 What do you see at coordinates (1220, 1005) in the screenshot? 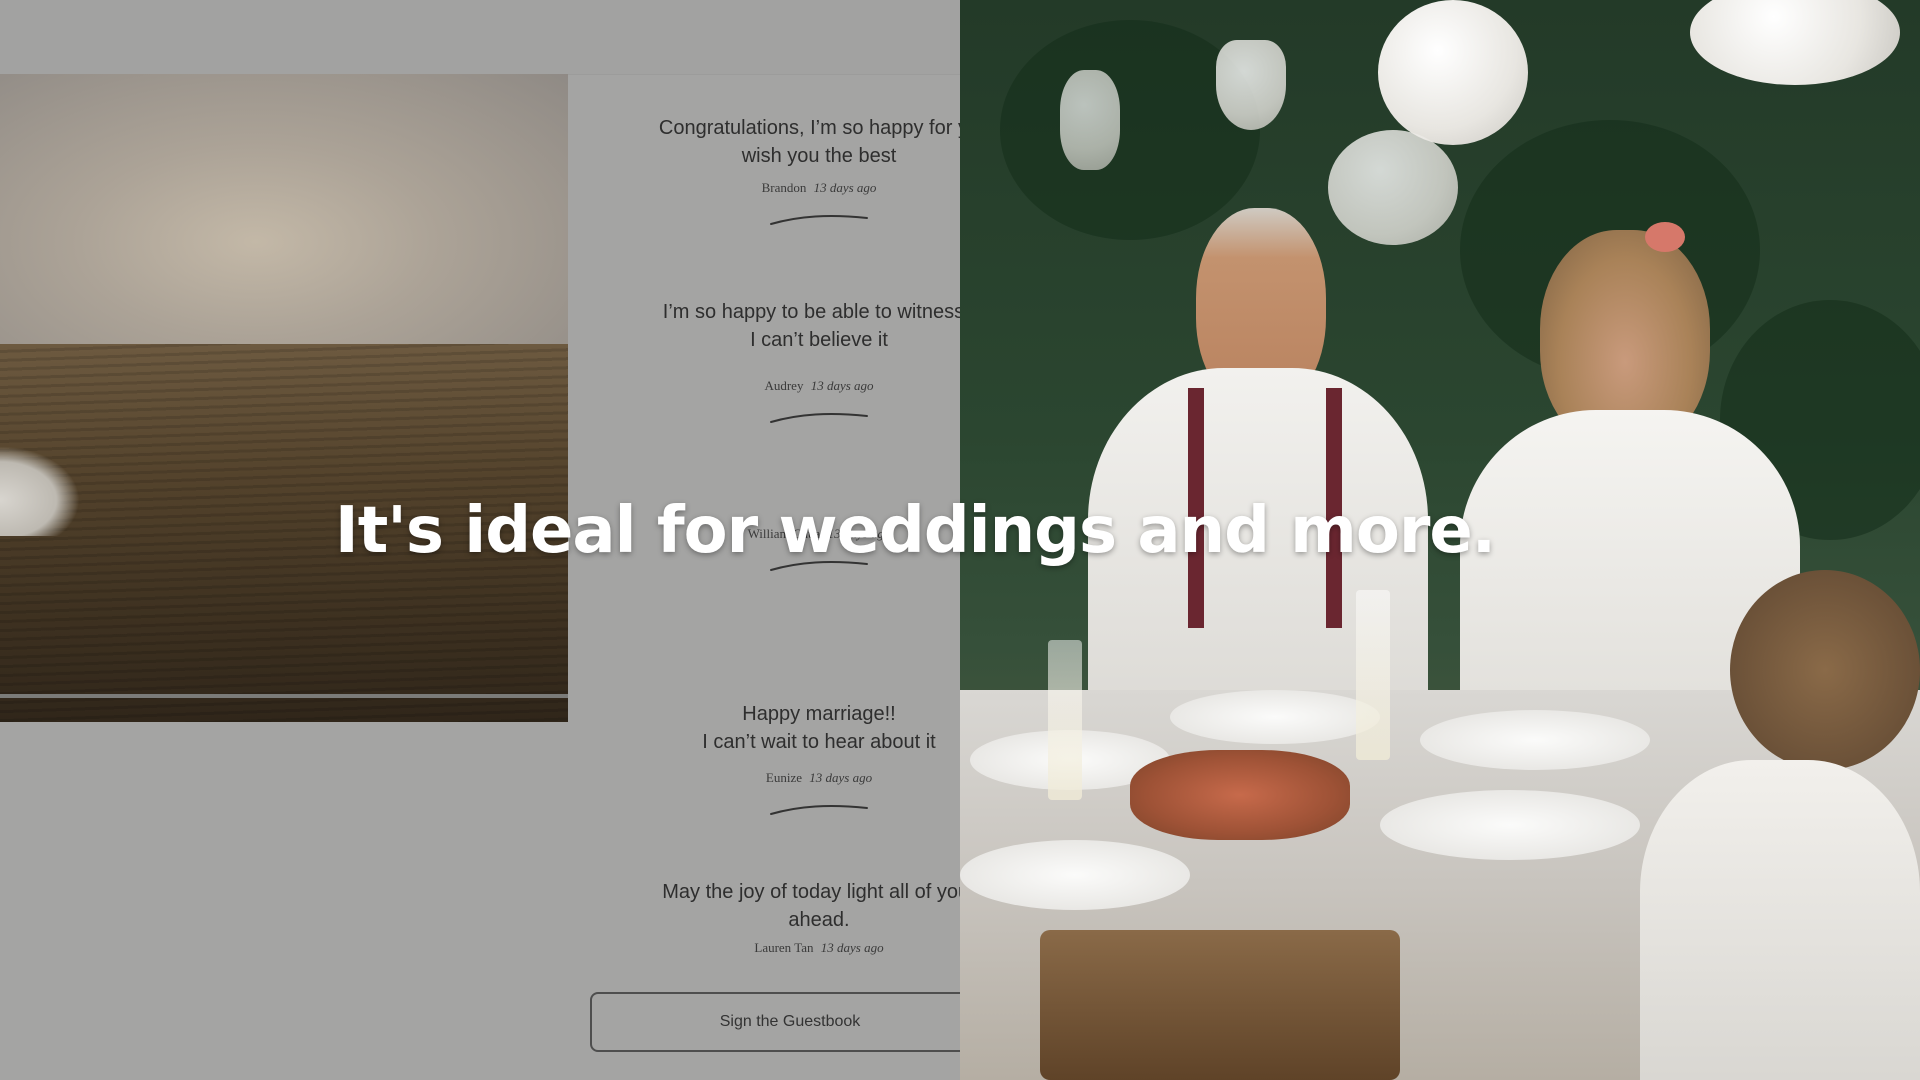
I see `bread-basket` at bounding box center [1220, 1005].